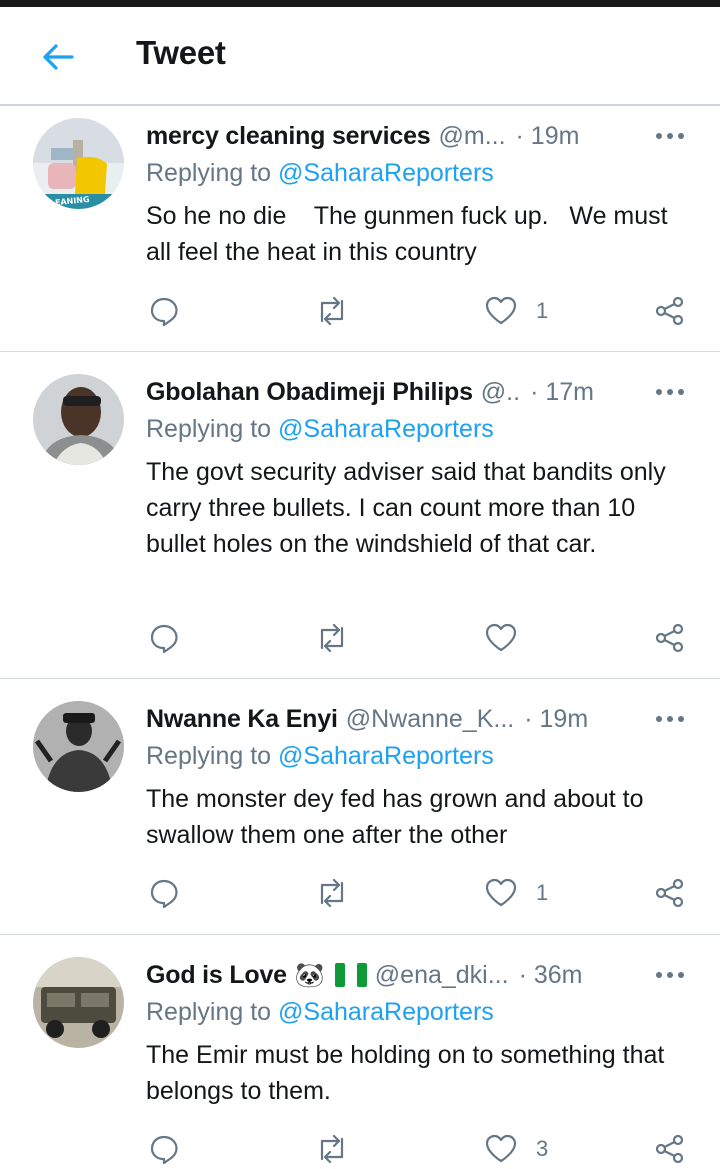  What do you see at coordinates (242, 719) in the screenshot?
I see `display-name: Nwanne Ka Enyi` at bounding box center [242, 719].